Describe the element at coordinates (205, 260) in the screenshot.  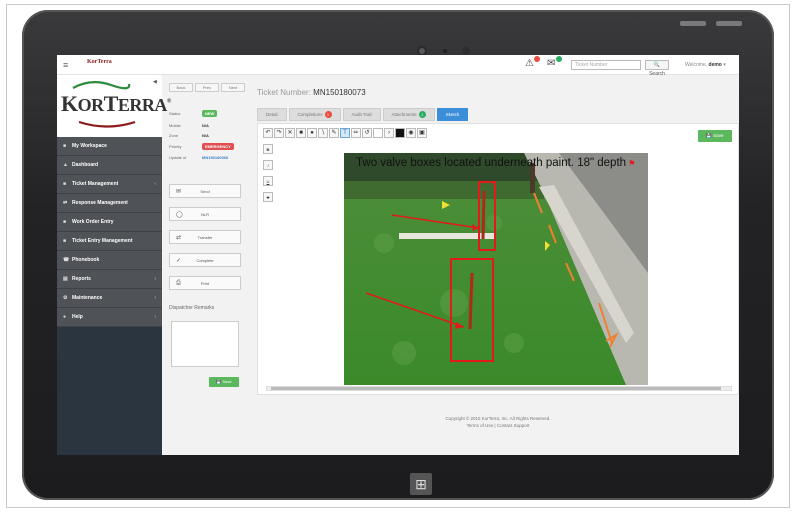
I see `complete-button: ✓ Complete` at that location.